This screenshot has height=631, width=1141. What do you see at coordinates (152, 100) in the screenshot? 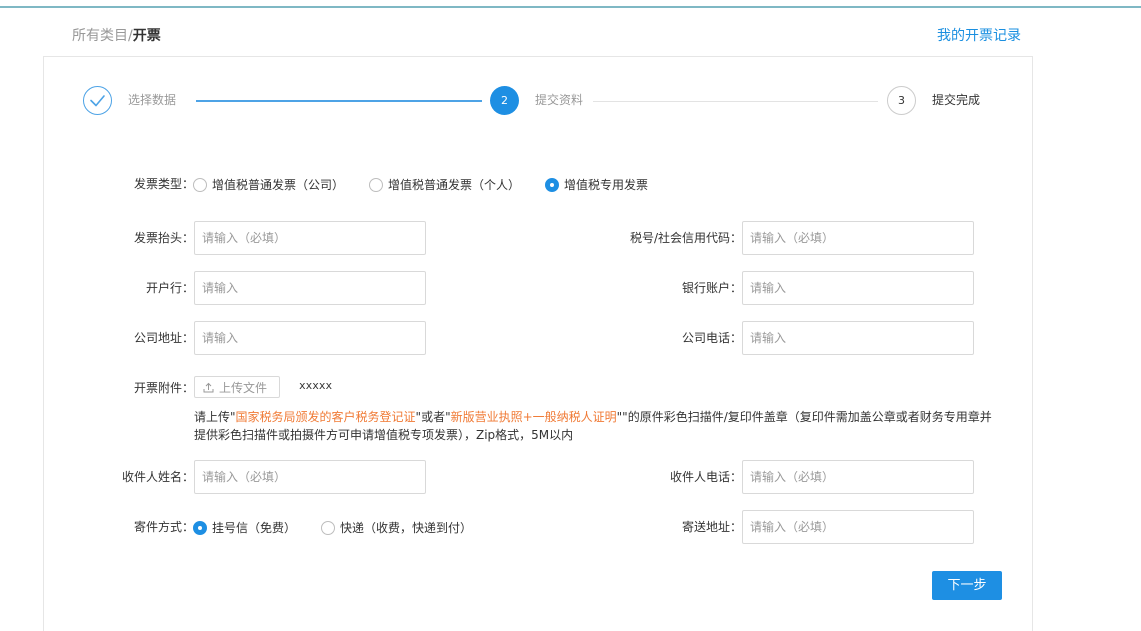
I see `step-1-label: 选择数据` at bounding box center [152, 100].